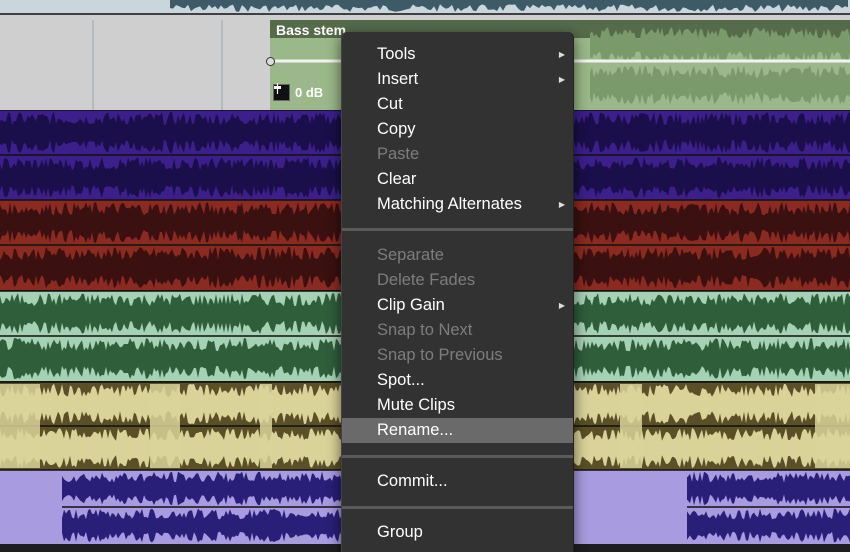 The width and height of the screenshot is (850, 552). I want to click on menu-item-snap-to-previous: Snap to Previous, so click(457, 355).